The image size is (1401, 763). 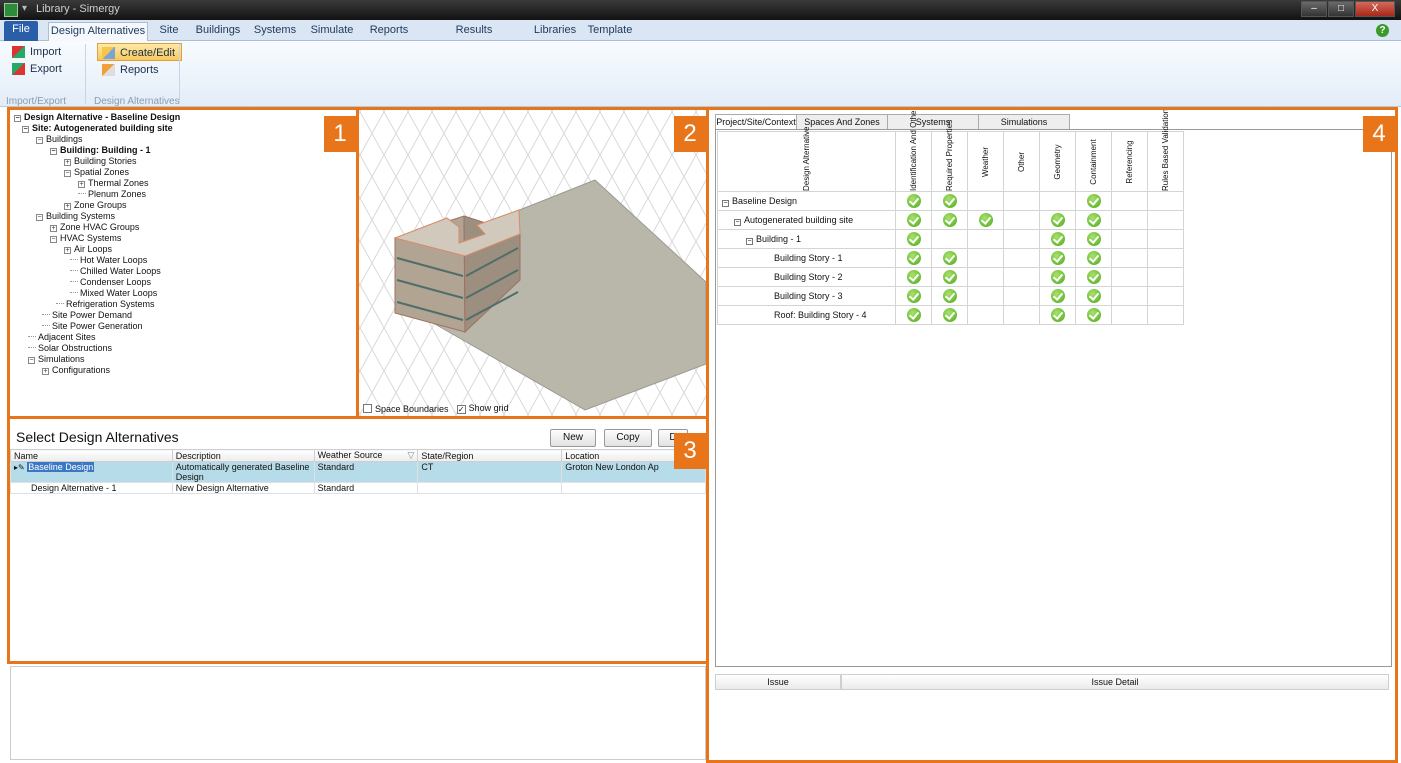 What do you see at coordinates (1129, 161) in the screenshot?
I see `validation-column-header: Referencing` at bounding box center [1129, 161].